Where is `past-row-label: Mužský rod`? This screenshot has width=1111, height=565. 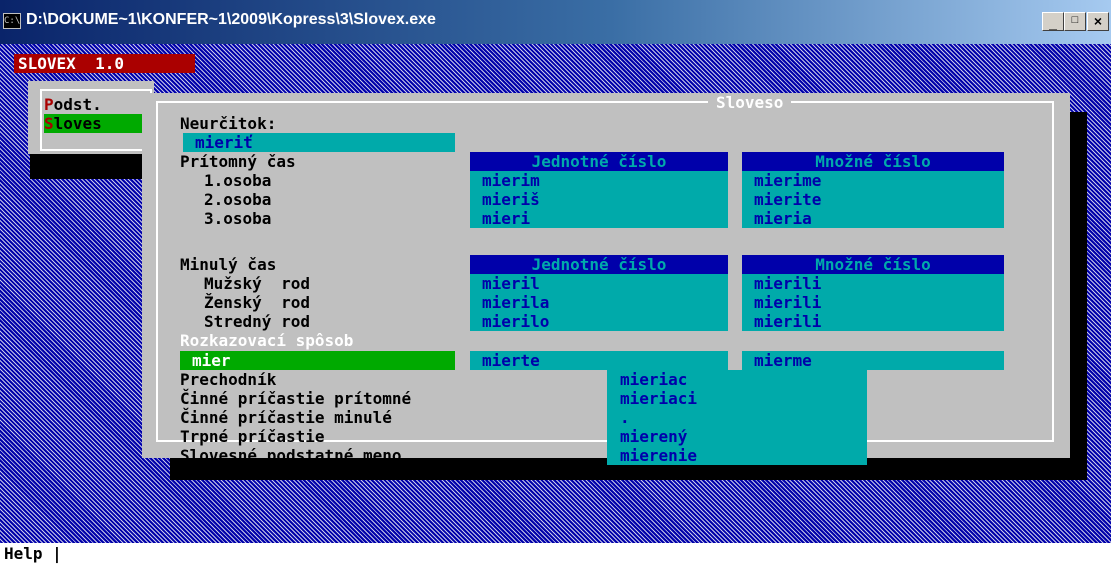 past-row-label: Mužský rod is located at coordinates (257, 283).